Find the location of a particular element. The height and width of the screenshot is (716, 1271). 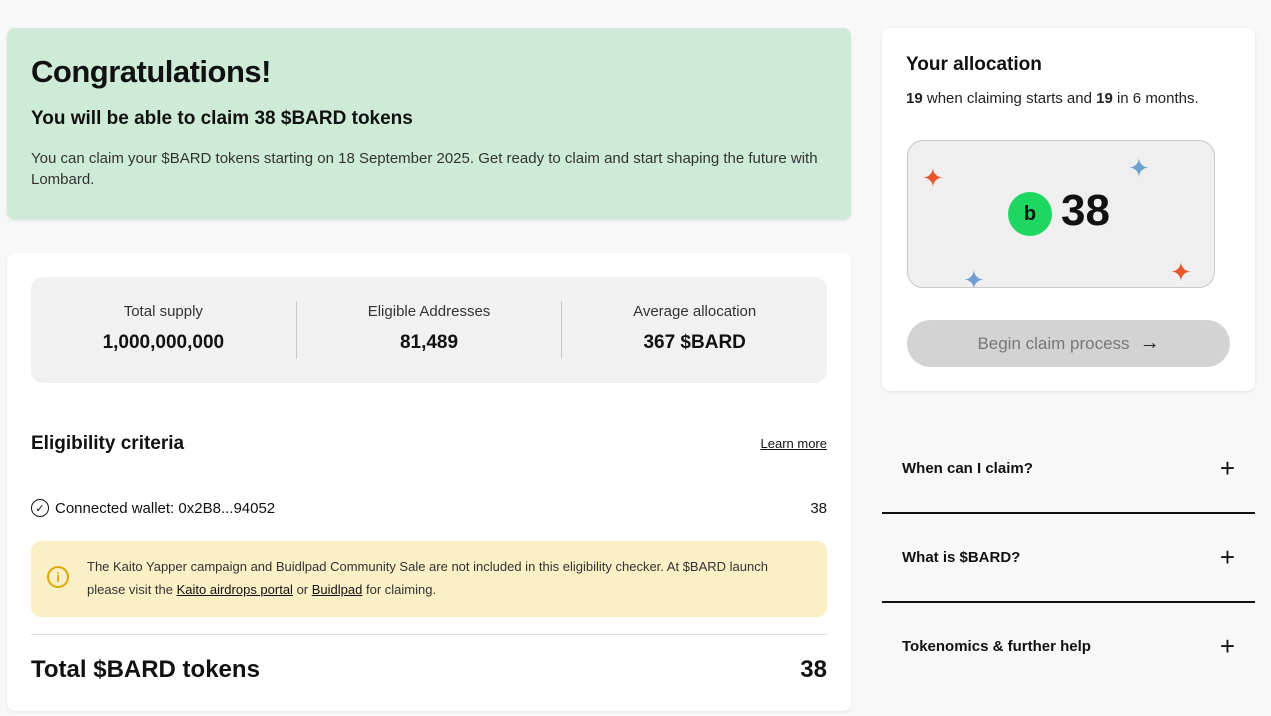

allocation-display: ✦ ✦ ✦ ✦ b 38 is located at coordinates (1061, 214).